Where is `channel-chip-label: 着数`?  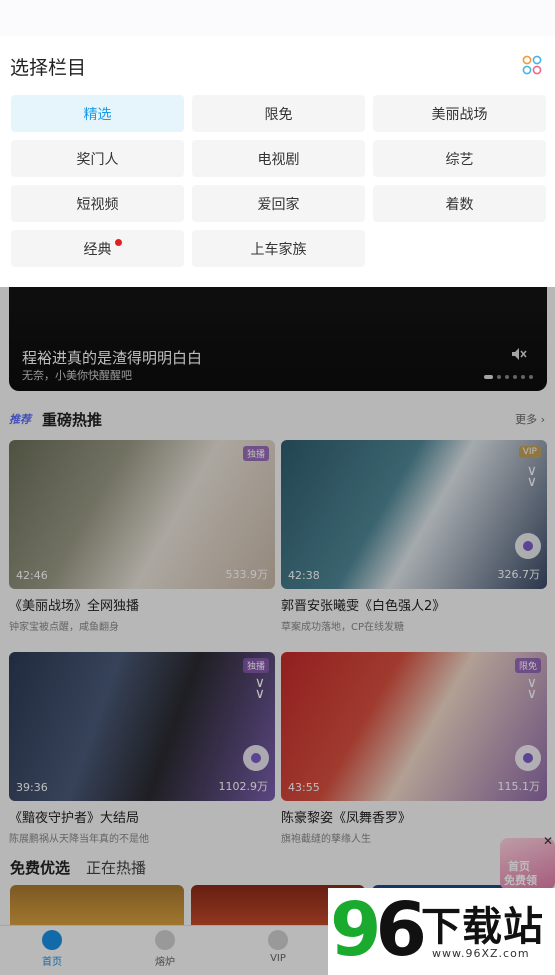
channel-chip-label: 着数 is located at coordinates (459, 204).